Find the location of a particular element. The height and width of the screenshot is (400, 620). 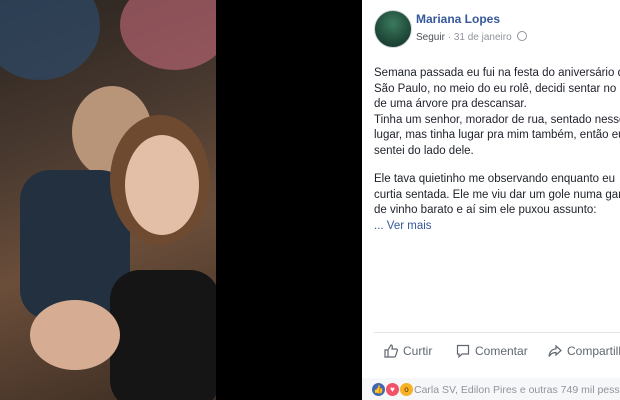

like-icon: 👍 is located at coordinates (378, 389).